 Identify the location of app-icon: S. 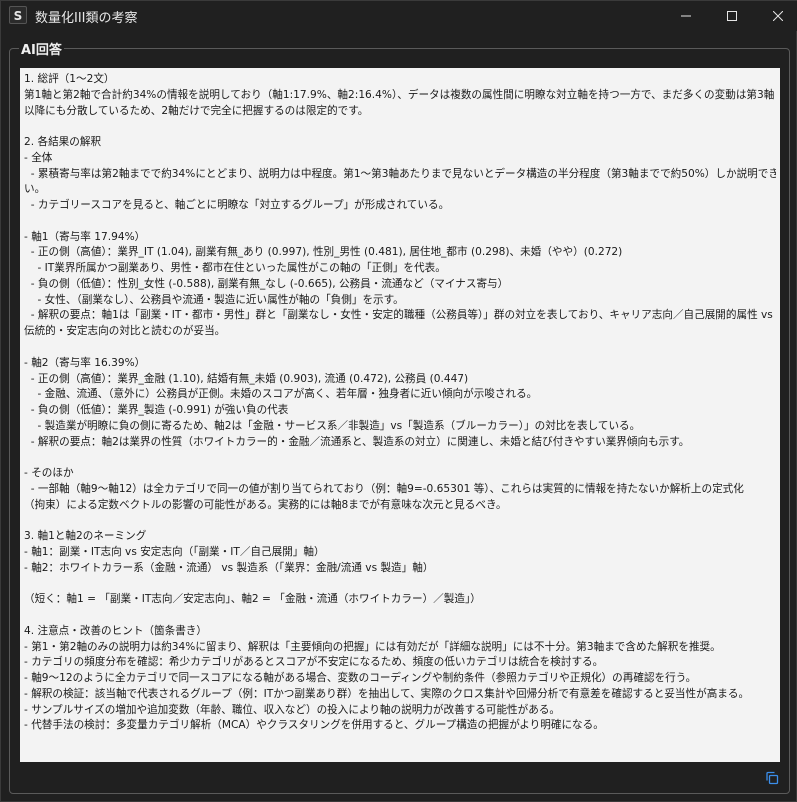
(18, 15).